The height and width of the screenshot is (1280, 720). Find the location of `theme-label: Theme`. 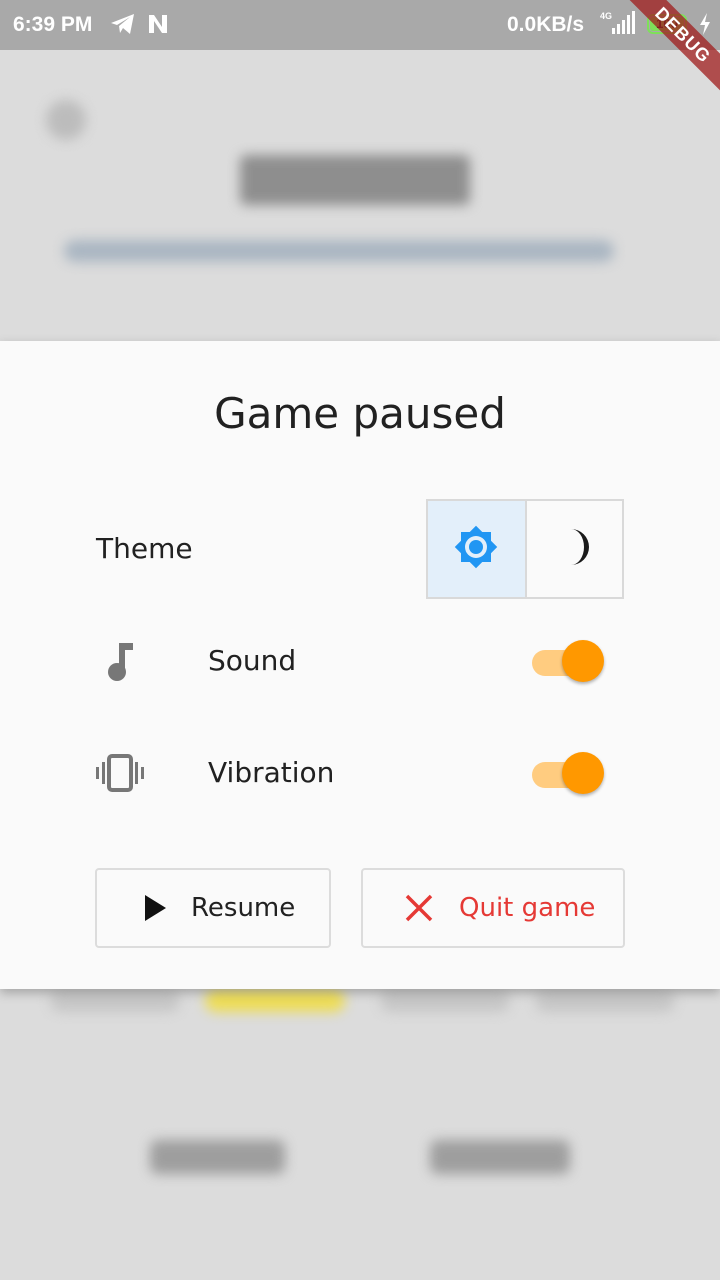

theme-label: Theme is located at coordinates (144, 548).